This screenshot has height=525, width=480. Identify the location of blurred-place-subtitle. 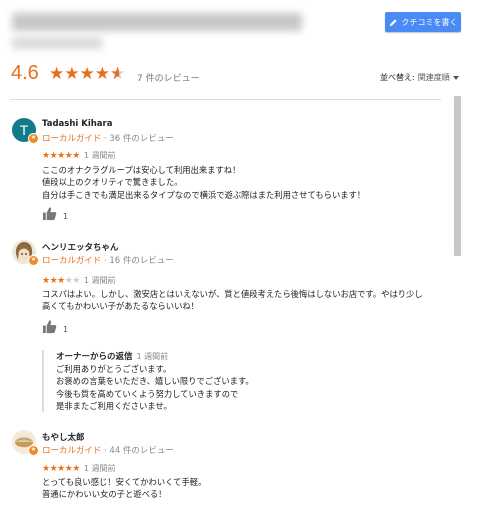
(57, 43).